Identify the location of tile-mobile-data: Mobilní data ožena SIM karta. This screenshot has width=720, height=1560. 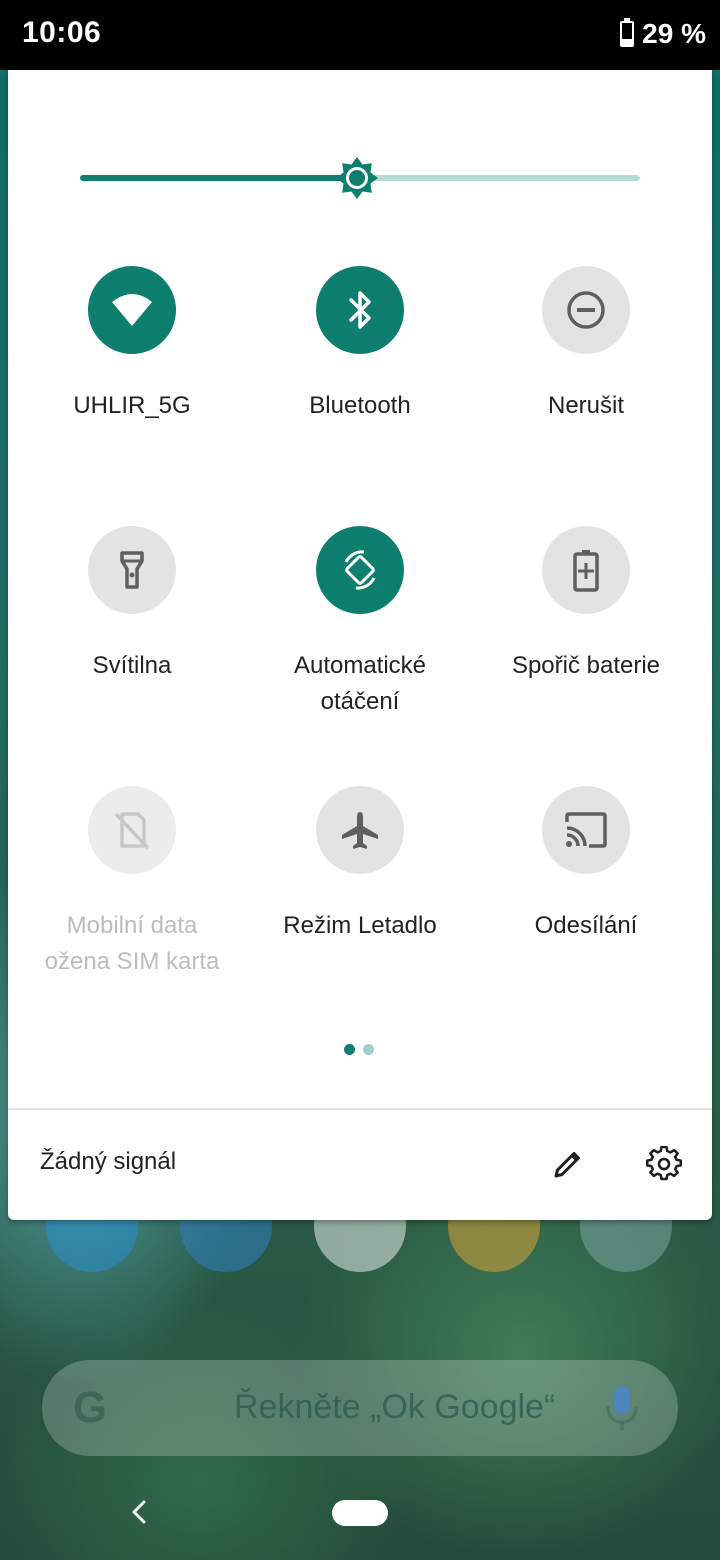
(132, 883).